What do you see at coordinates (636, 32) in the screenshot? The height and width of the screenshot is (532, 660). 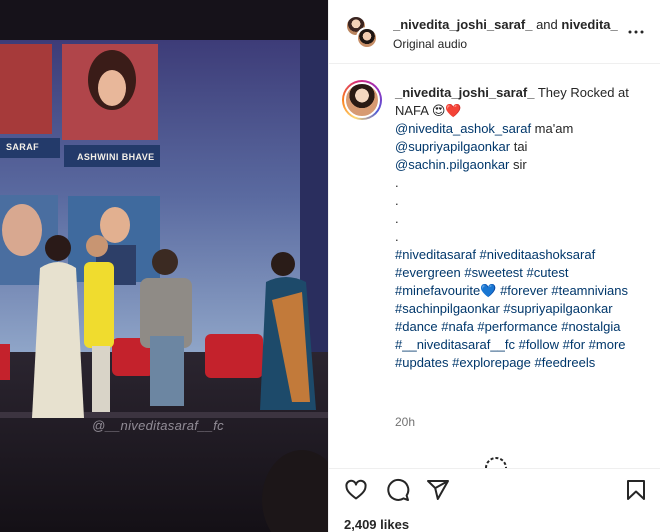 I see `more-horizontal-icon` at bounding box center [636, 32].